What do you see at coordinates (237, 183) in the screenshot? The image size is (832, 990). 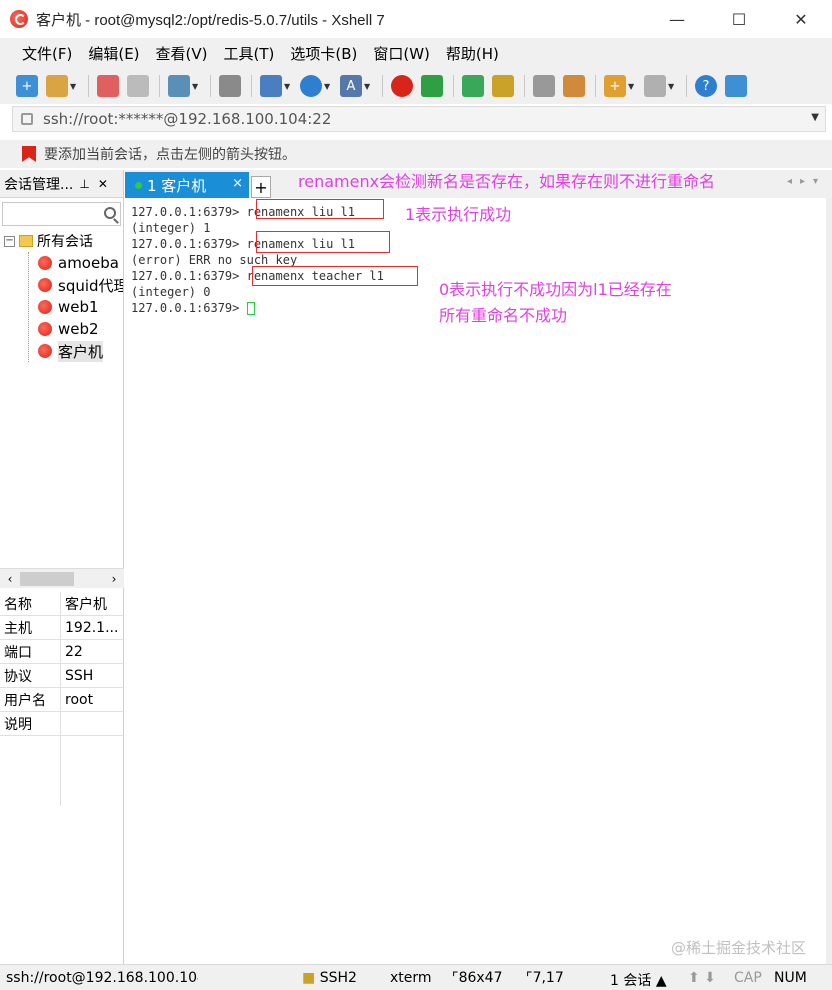 I see `close-tab-icon: ×` at bounding box center [237, 183].